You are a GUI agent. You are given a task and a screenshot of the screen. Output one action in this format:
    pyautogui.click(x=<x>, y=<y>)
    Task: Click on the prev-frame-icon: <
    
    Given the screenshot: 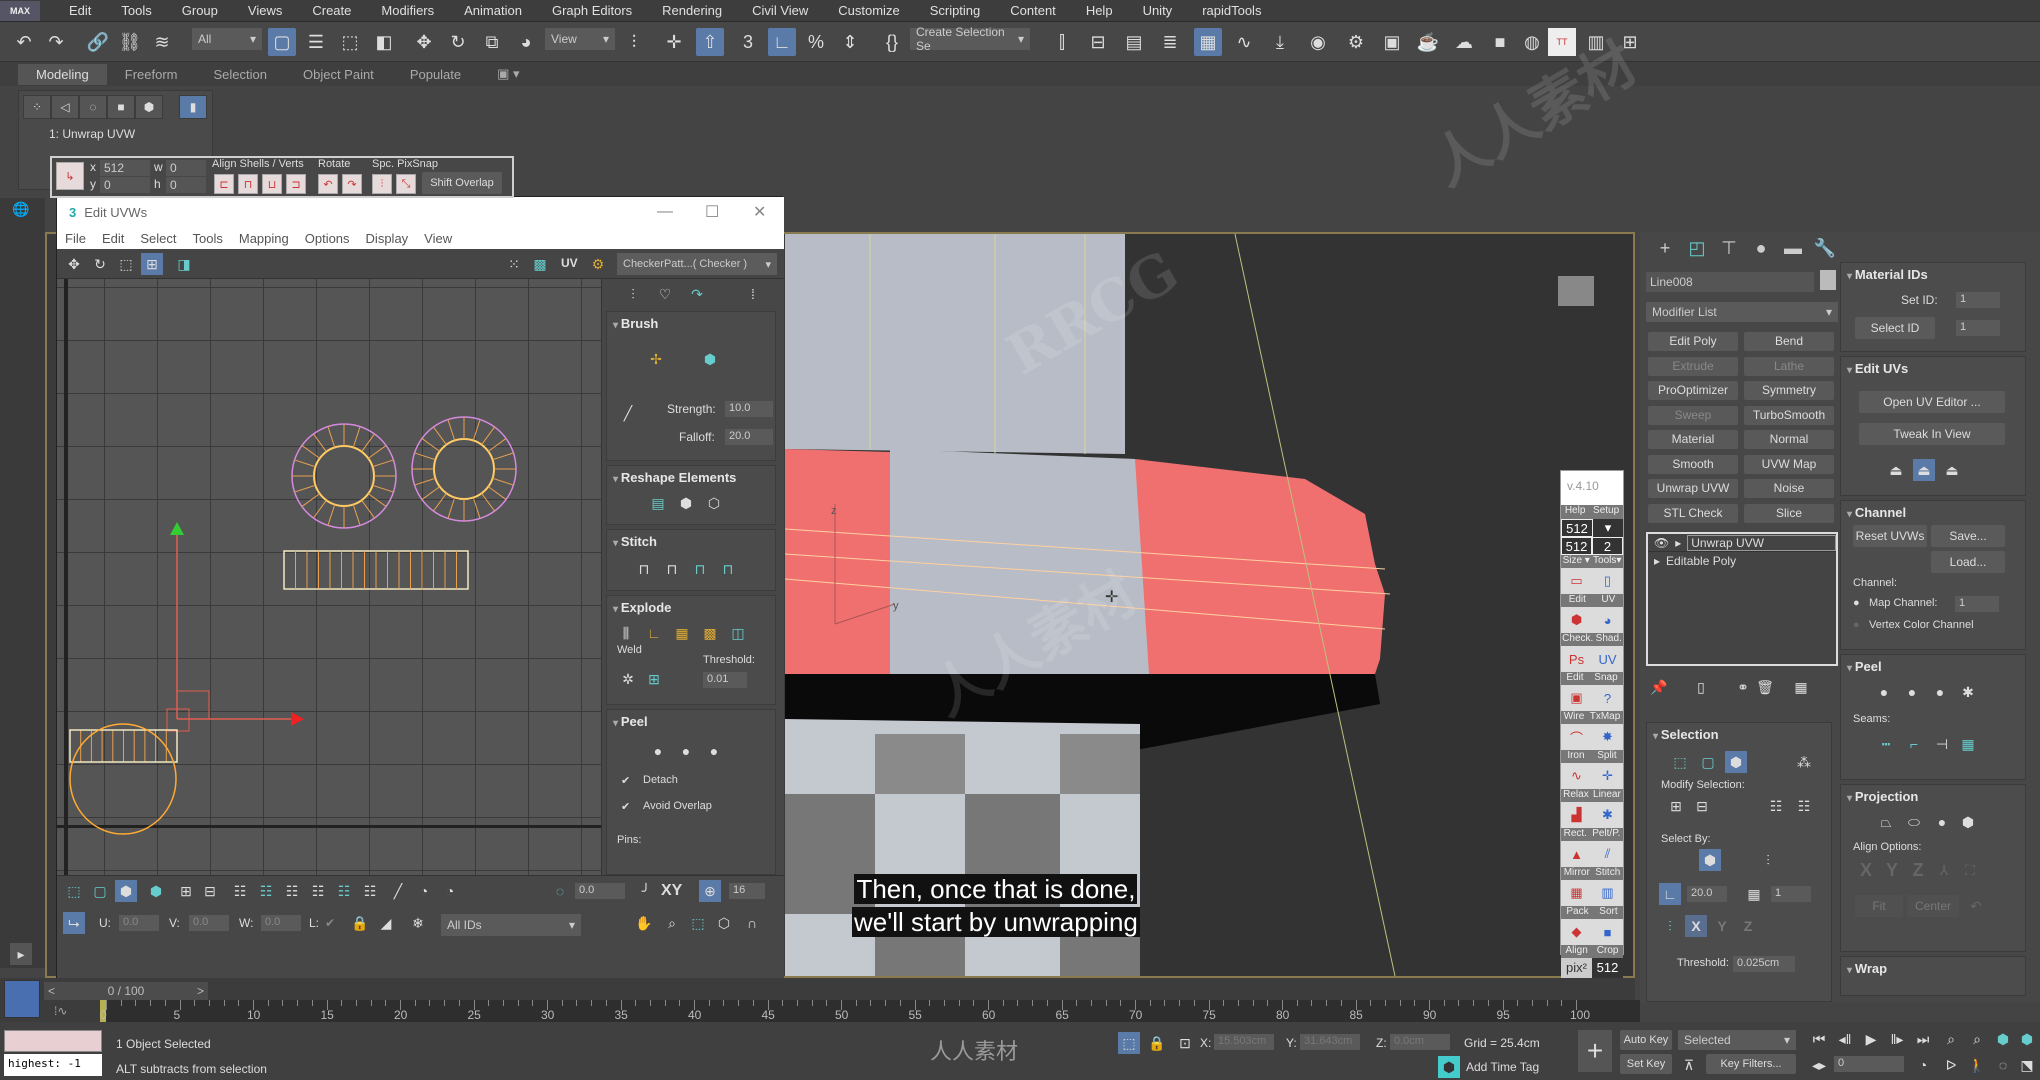 What is the action you would take?
    pyautogui.click(x=51, y=991)
    